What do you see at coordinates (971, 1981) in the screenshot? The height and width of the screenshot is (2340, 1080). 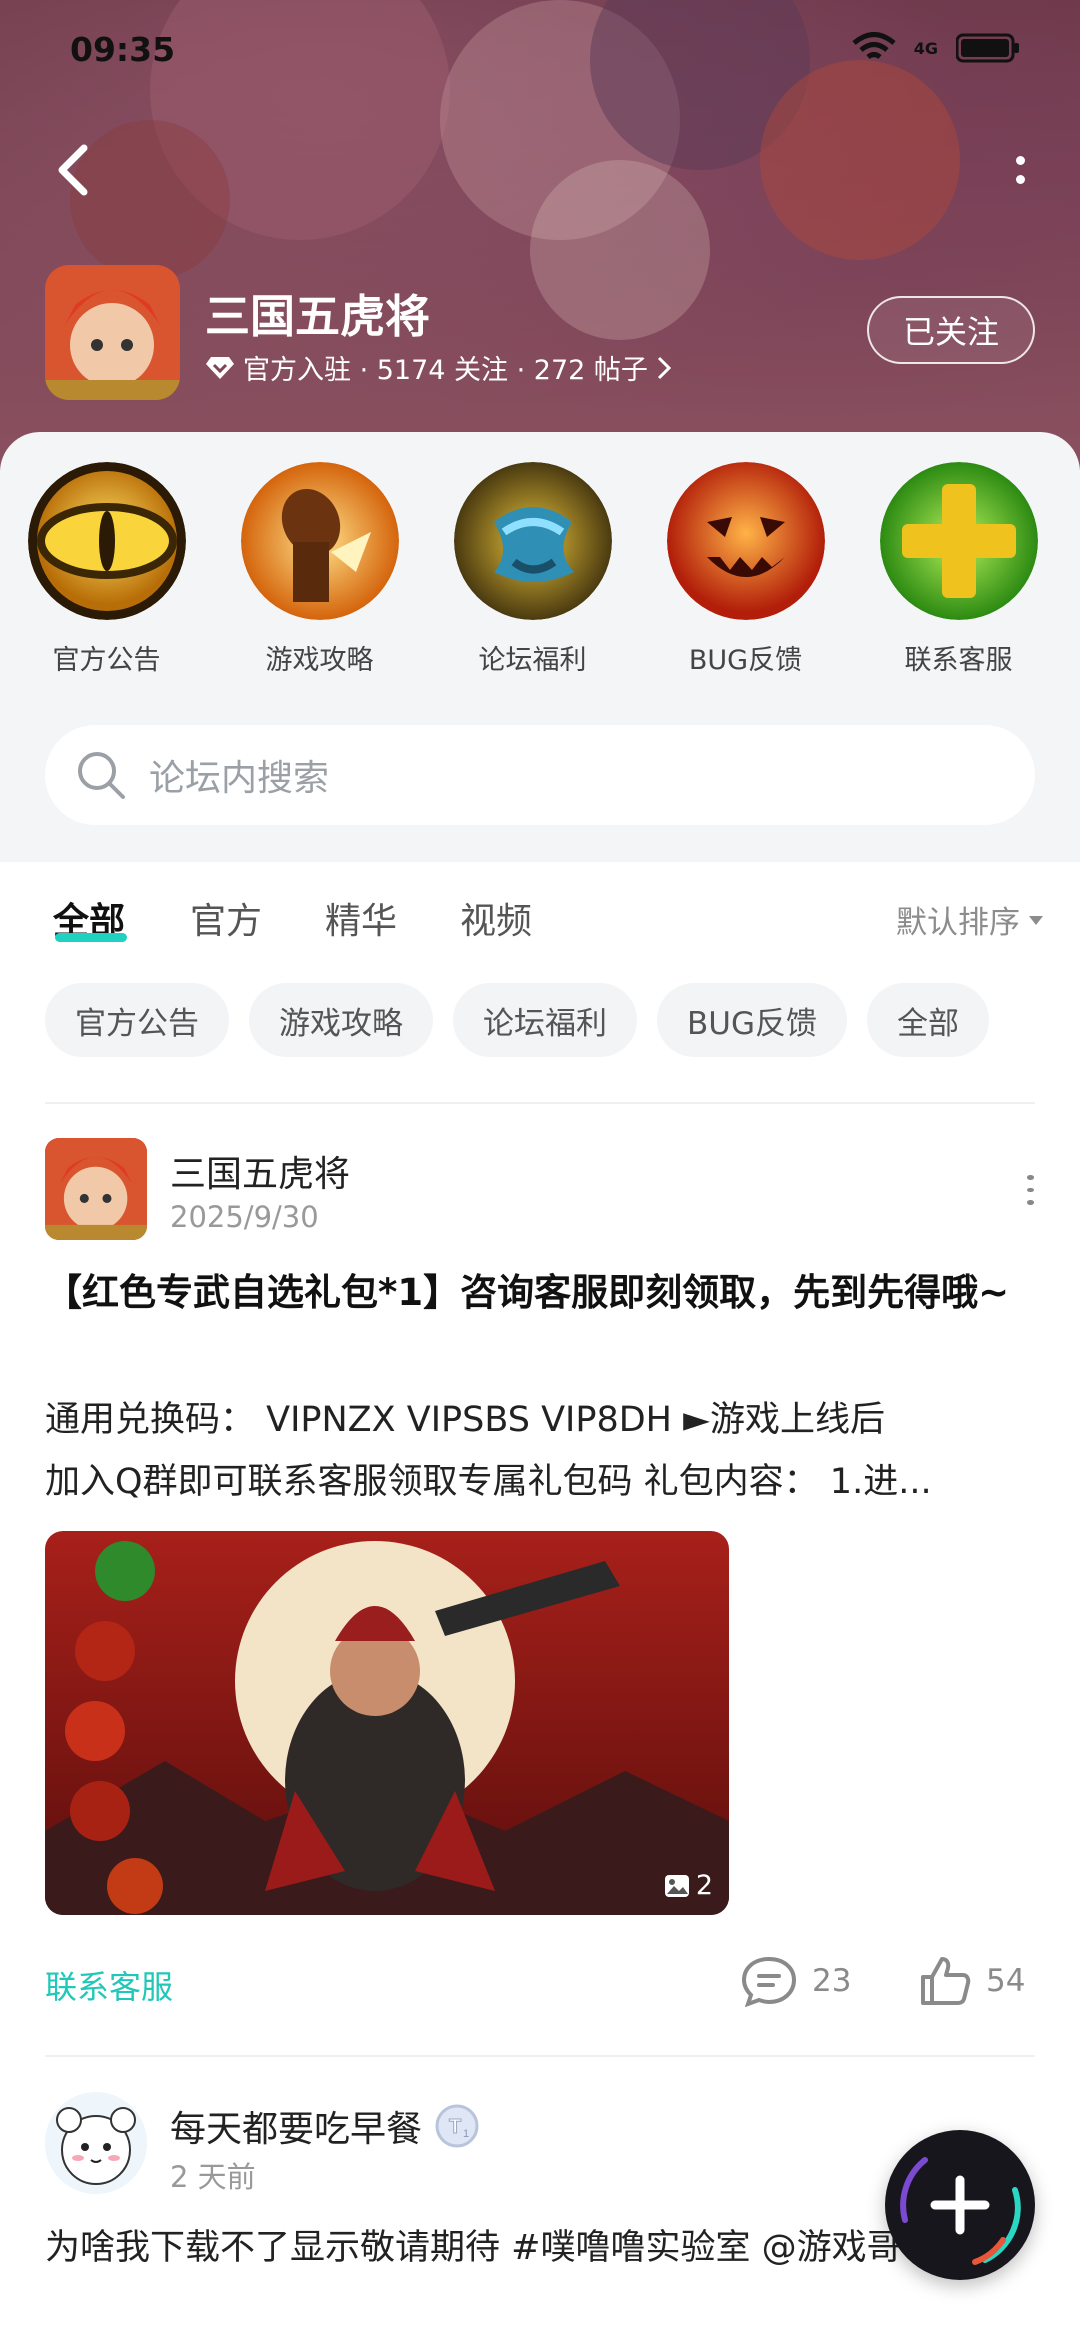 I see `like-button: 54` at bounding box center [971, 1981].